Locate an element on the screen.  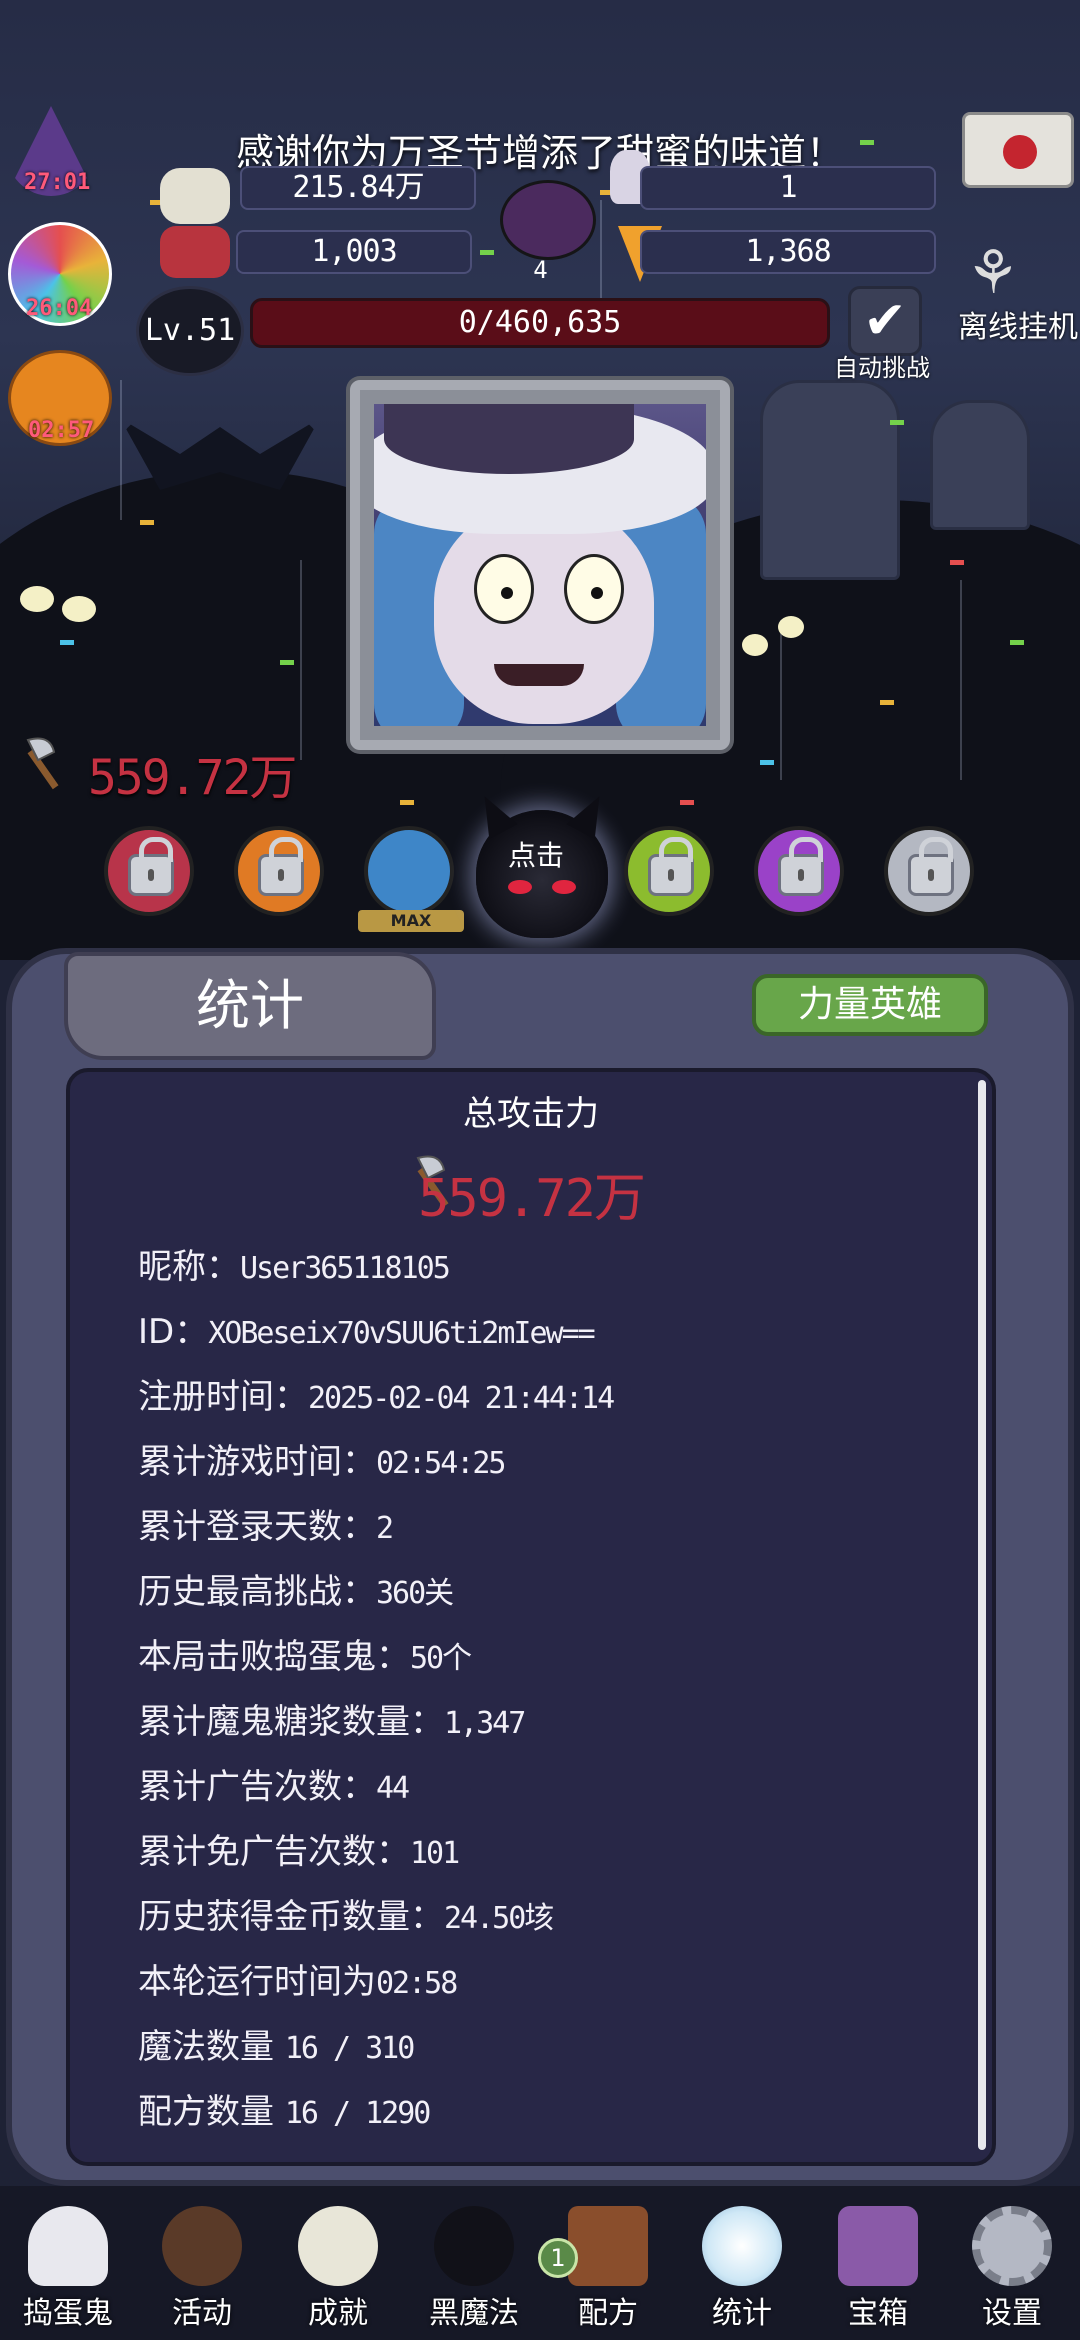
skill-slot-blue-skull is located at coordinates (409, 871).